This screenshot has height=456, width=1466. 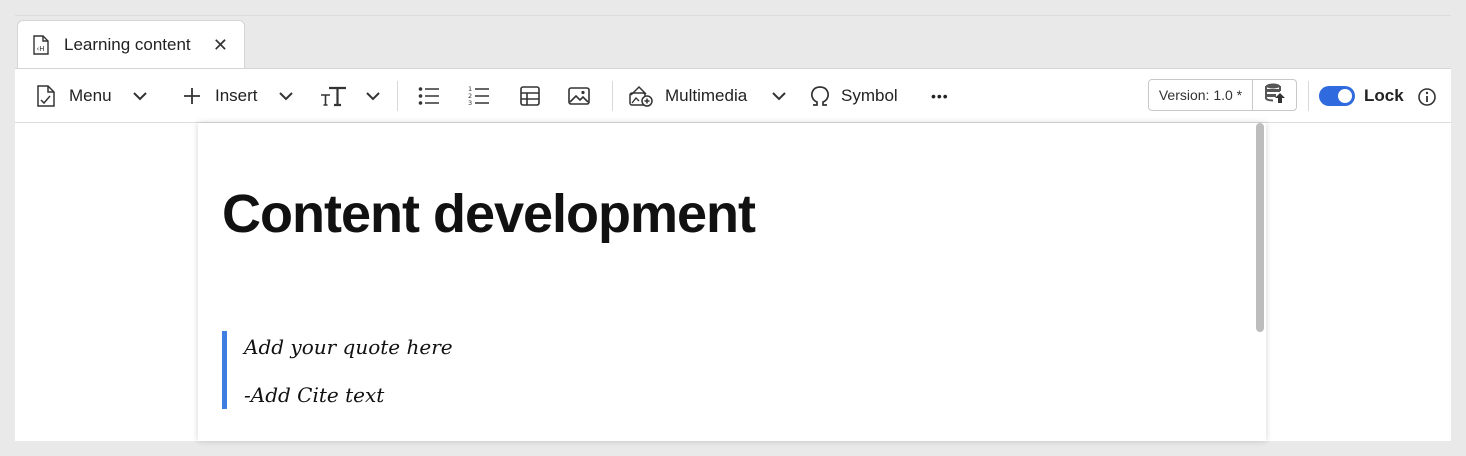 I want to click on svg-text: 3, so click(x=470, y=103).